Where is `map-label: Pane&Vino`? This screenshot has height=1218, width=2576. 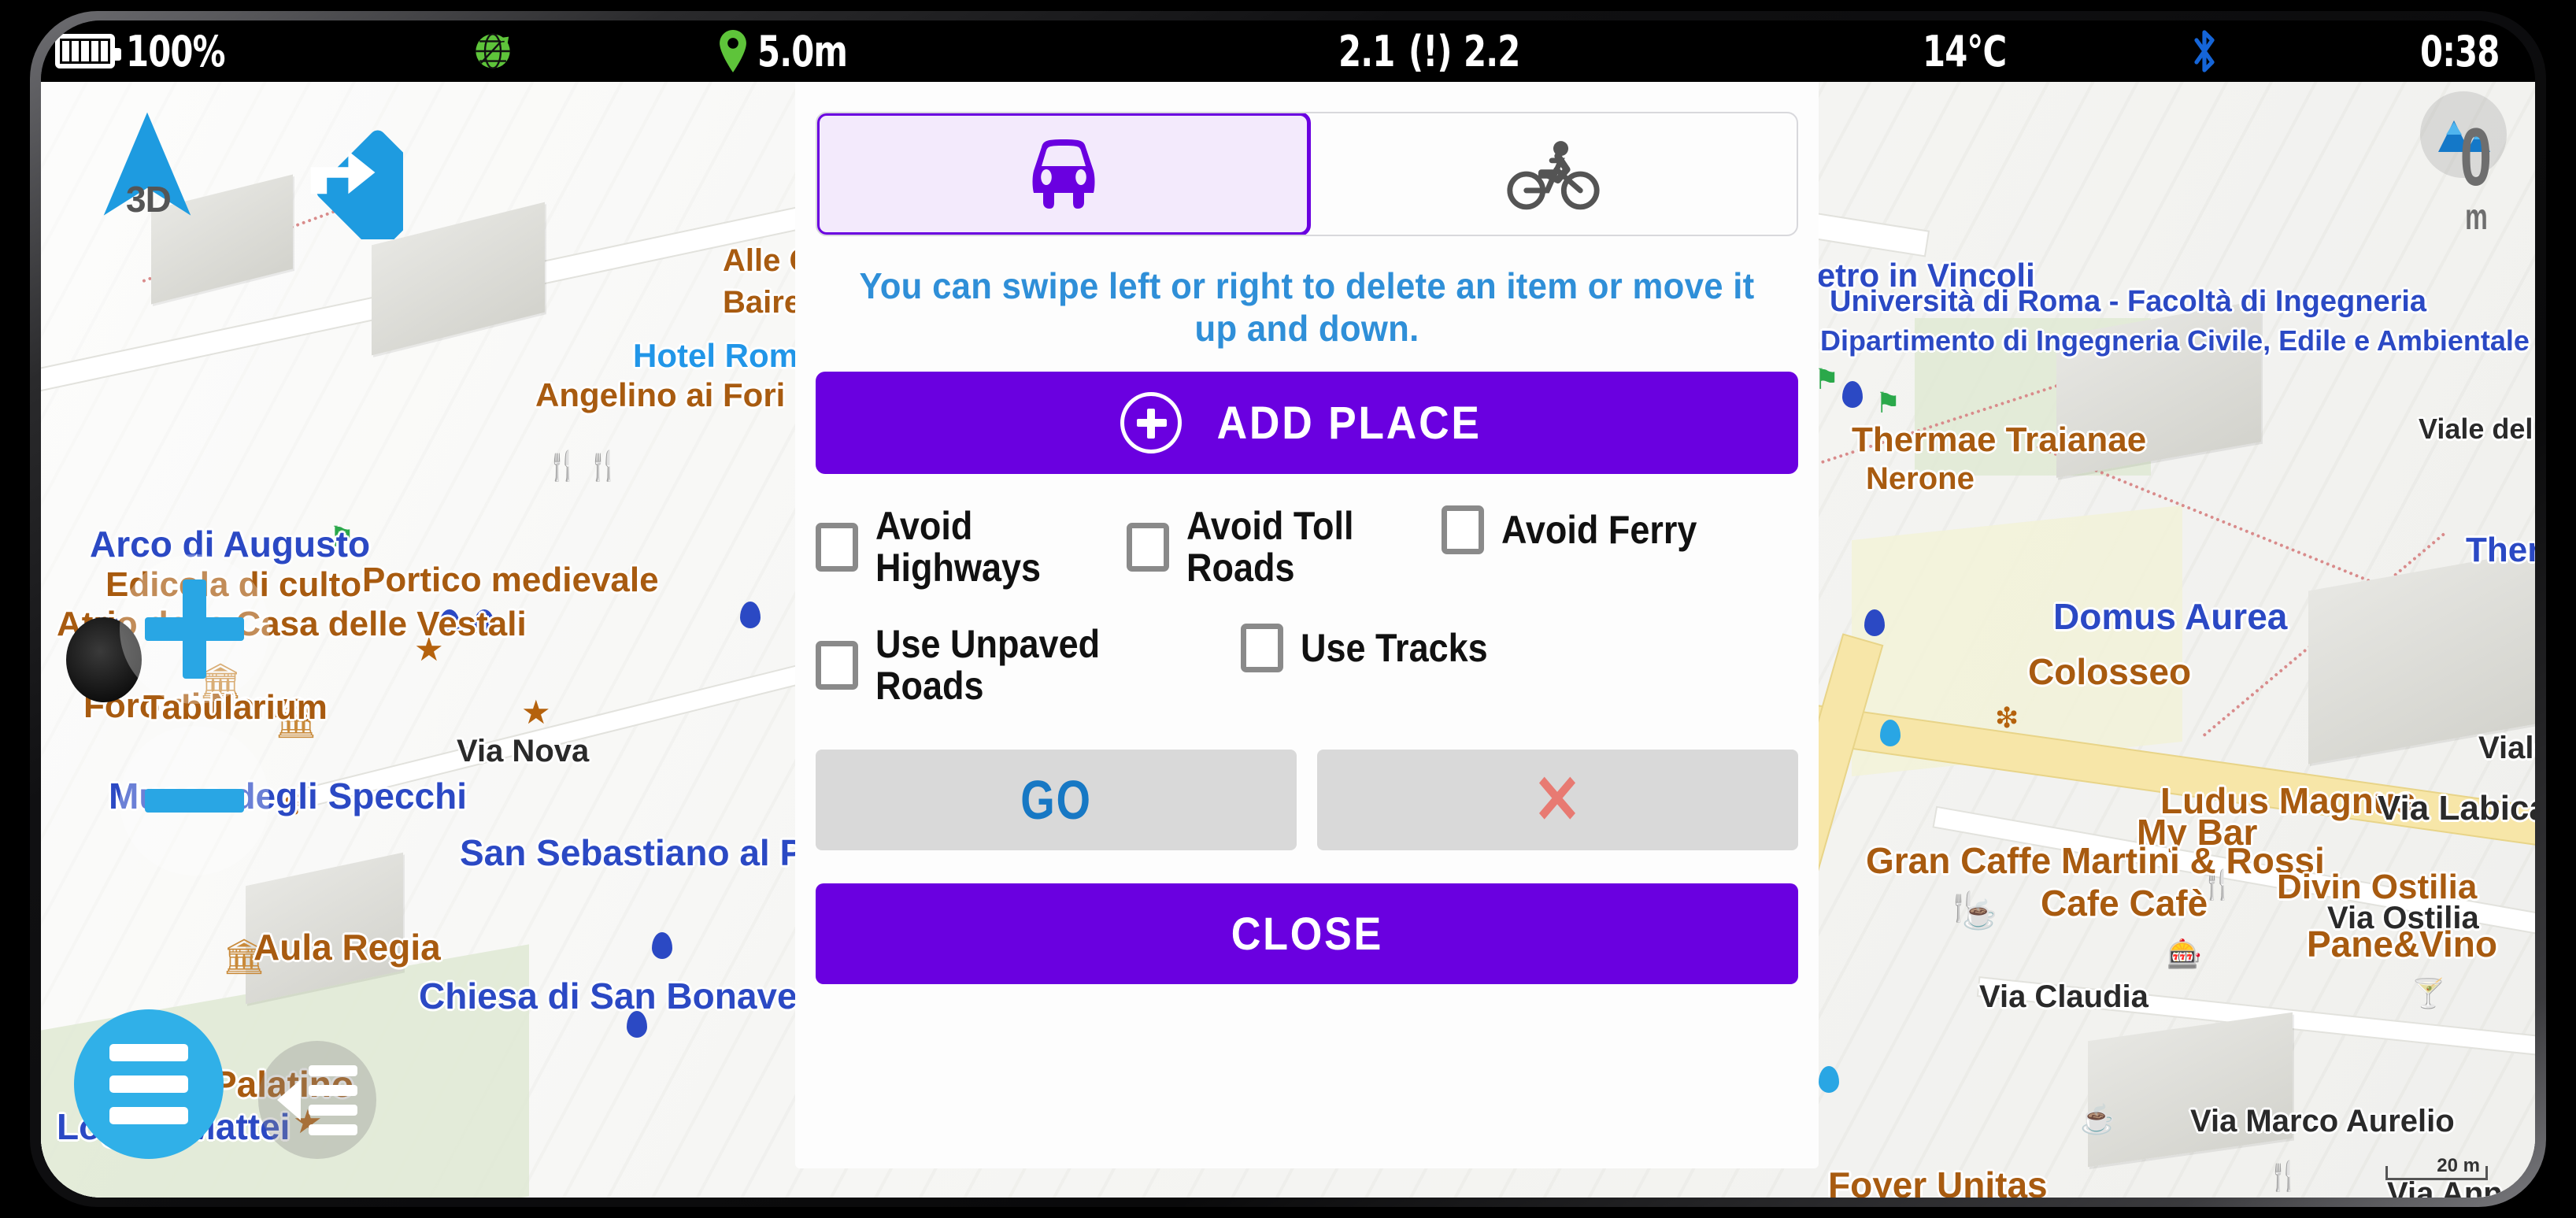 map-label: Pane&Vino is located at coordinates (2402, 944).